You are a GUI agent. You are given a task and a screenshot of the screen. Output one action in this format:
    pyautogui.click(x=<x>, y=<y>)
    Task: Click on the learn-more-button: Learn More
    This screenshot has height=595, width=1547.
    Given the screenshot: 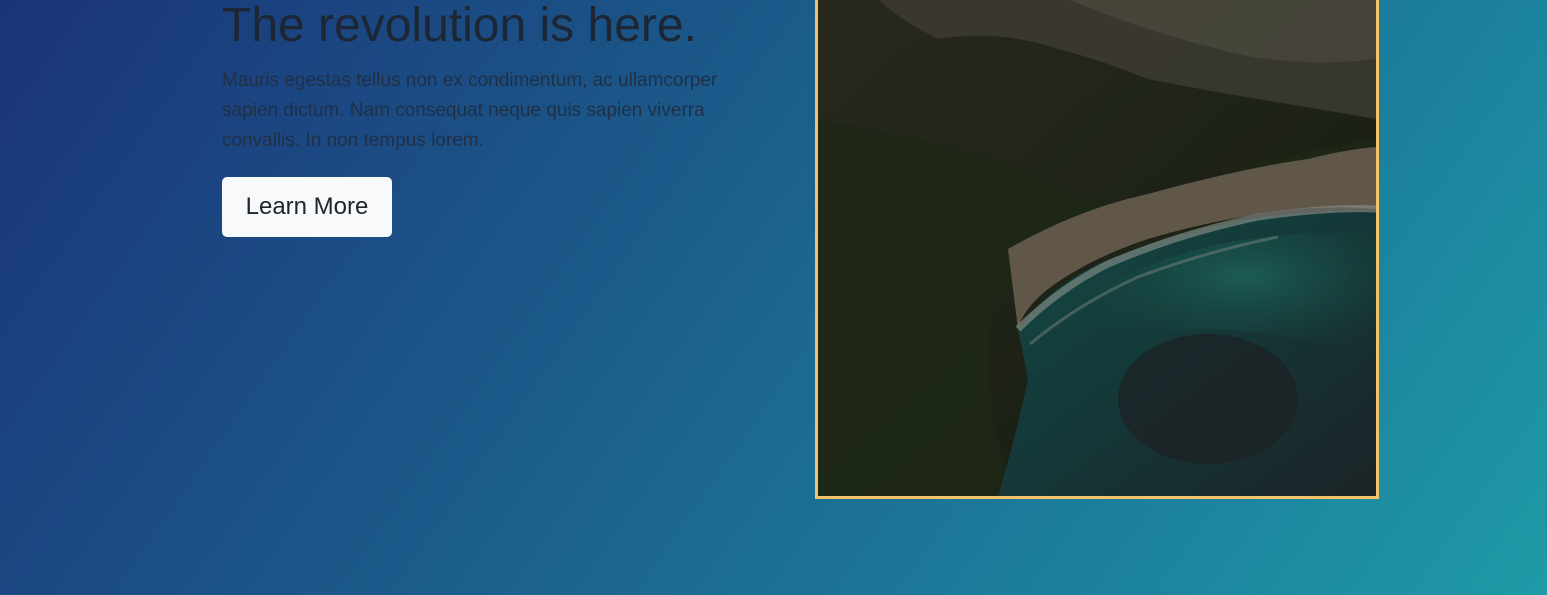 What is the action you would take?
    pyautogui.click(x=307, y=207)
    